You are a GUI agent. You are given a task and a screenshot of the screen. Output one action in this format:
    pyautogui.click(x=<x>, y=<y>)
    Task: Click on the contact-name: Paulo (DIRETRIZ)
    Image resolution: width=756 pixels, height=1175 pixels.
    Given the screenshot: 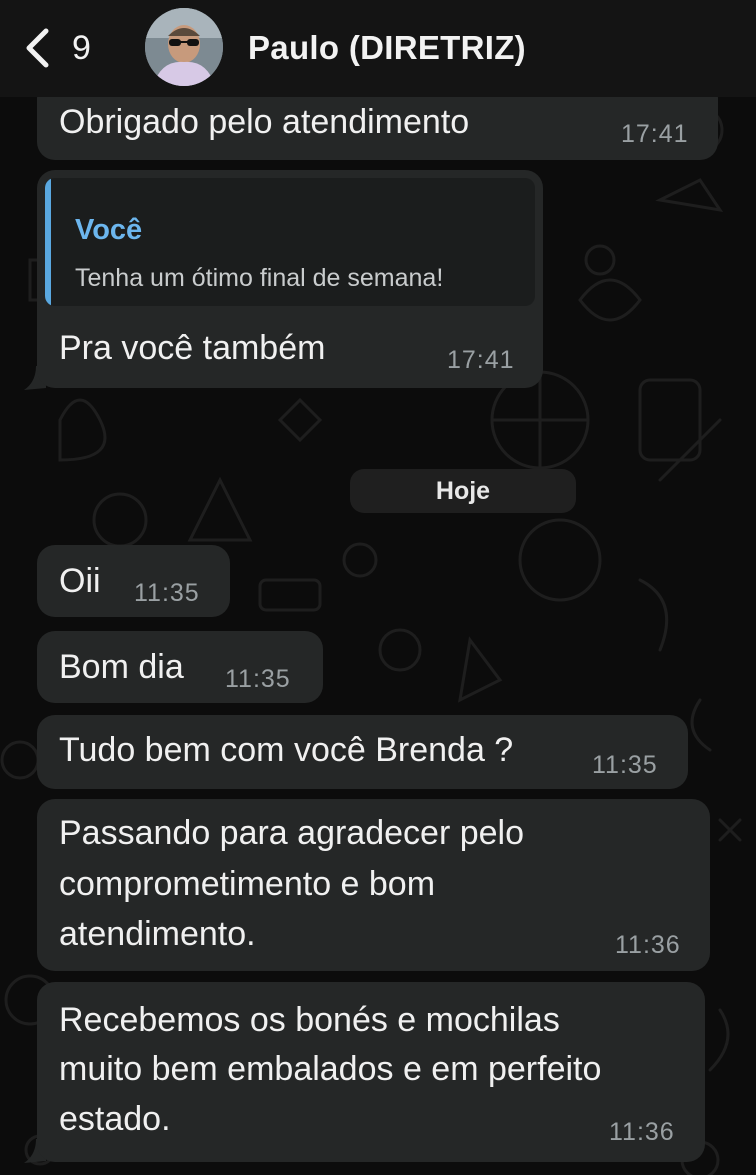 What is the action you would take?
    pyautogui.click(x=387, y=48)
    